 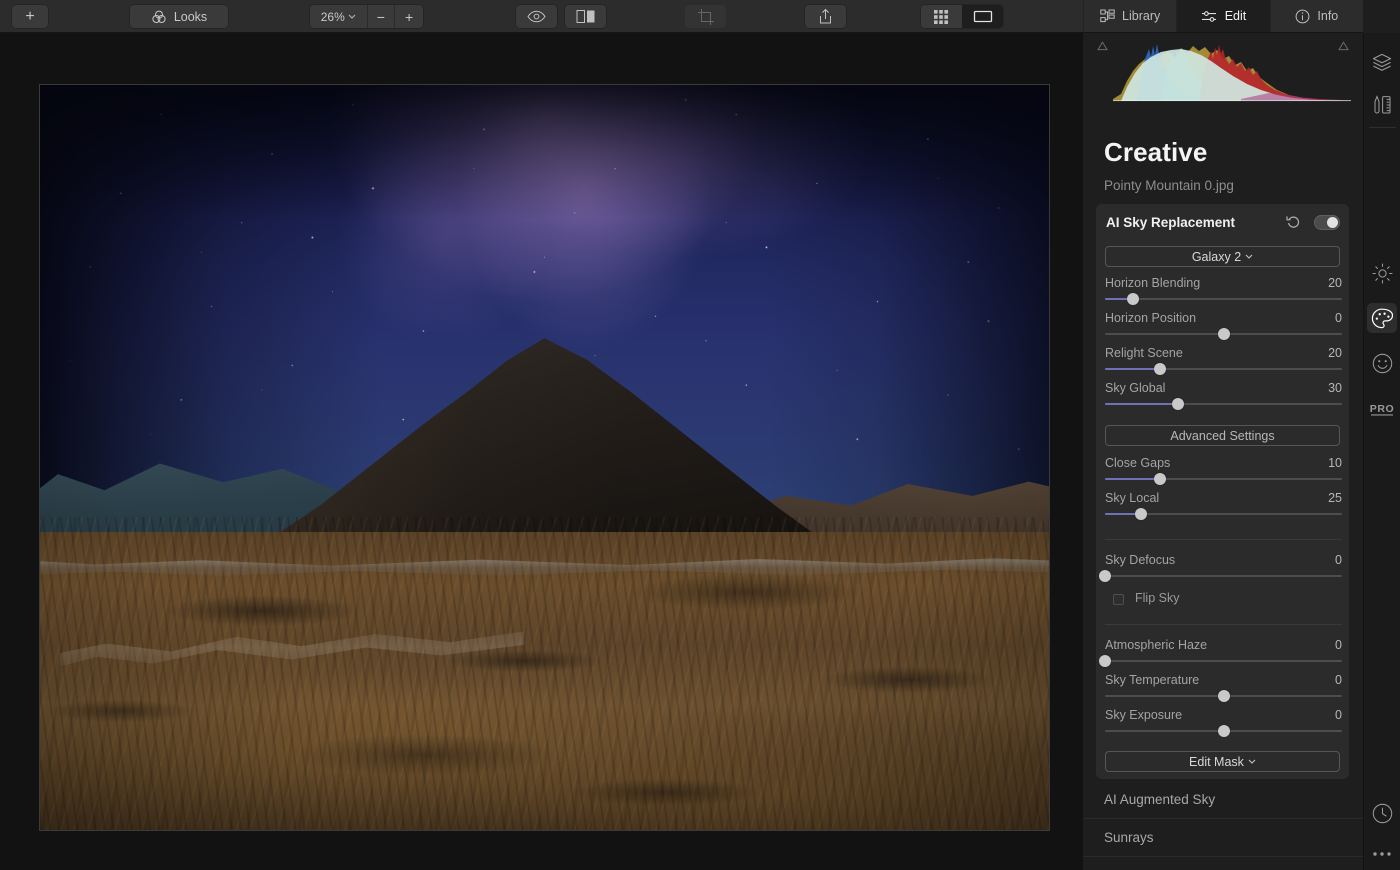 I want to click on single-view-icon, so click(x=983, y=16).